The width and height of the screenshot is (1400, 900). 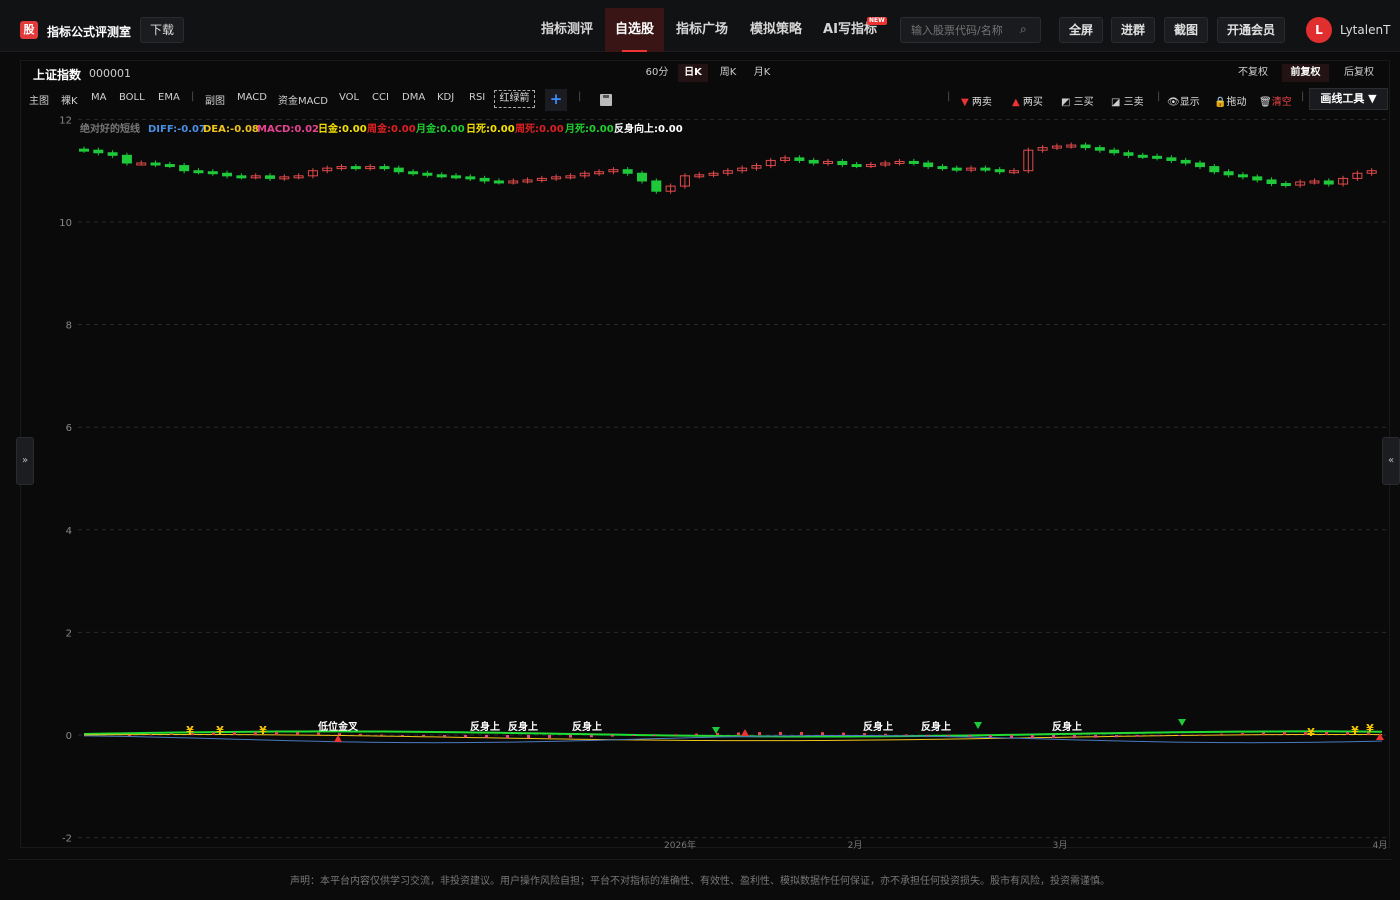 I want to click on two-sell-tool: ▼ 两卖, so click(x=976, y=100).